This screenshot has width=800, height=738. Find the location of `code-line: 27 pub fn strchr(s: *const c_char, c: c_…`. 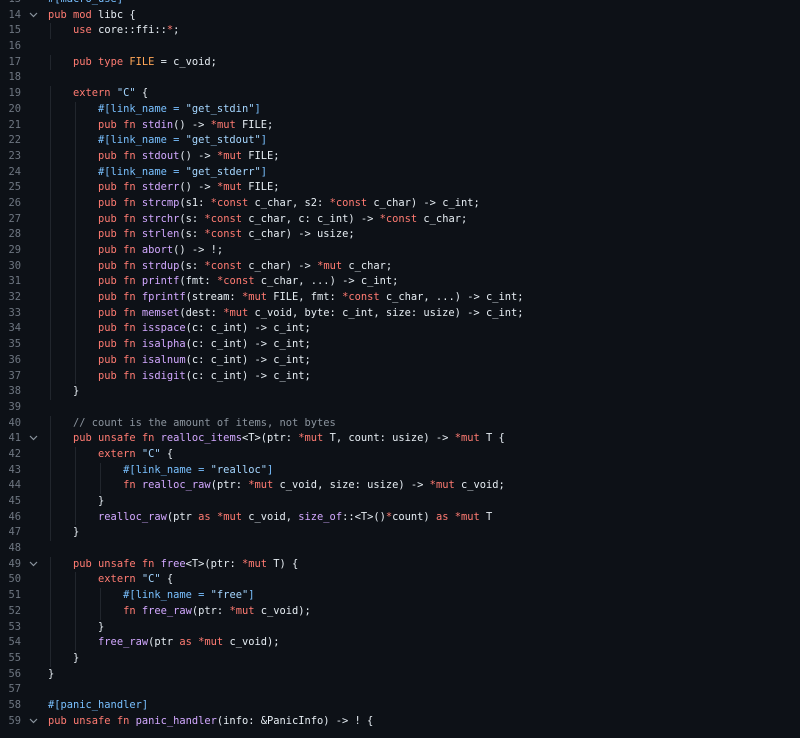

code-line: 27 pub fn strchr(s: *const c_char, c: c_… is located at coordinates (400, 219).